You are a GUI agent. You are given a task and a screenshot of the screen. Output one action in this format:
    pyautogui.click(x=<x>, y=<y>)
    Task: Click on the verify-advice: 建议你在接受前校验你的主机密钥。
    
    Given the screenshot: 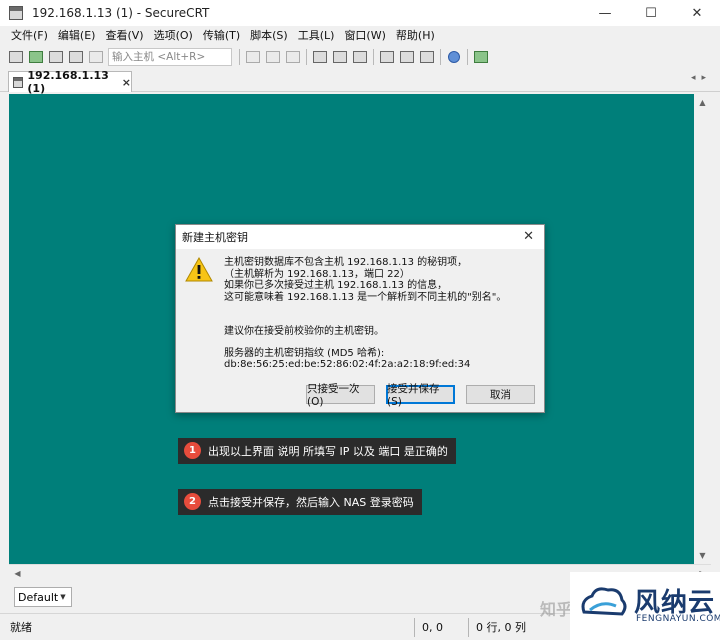 What is the action you would take?
    pyautogui.click(x=304, y=331)
    